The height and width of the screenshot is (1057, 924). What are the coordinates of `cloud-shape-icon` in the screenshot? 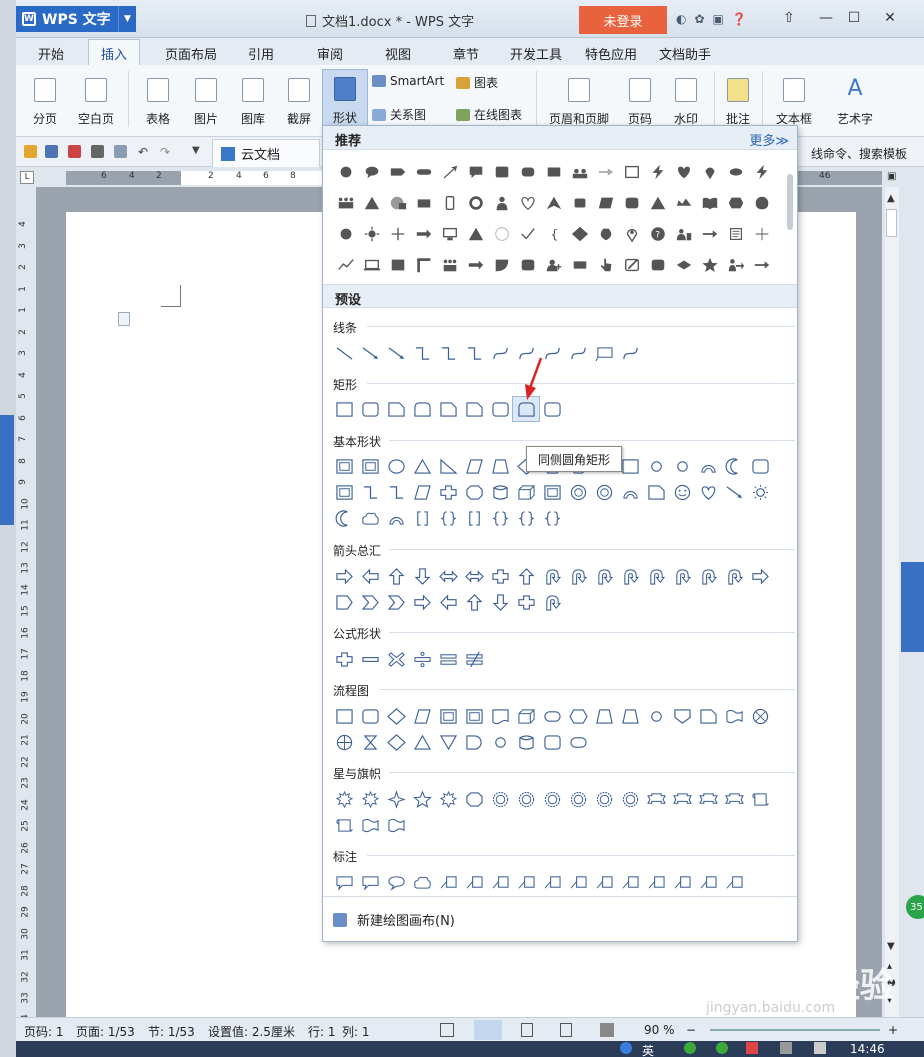 It's located at (370, 518).